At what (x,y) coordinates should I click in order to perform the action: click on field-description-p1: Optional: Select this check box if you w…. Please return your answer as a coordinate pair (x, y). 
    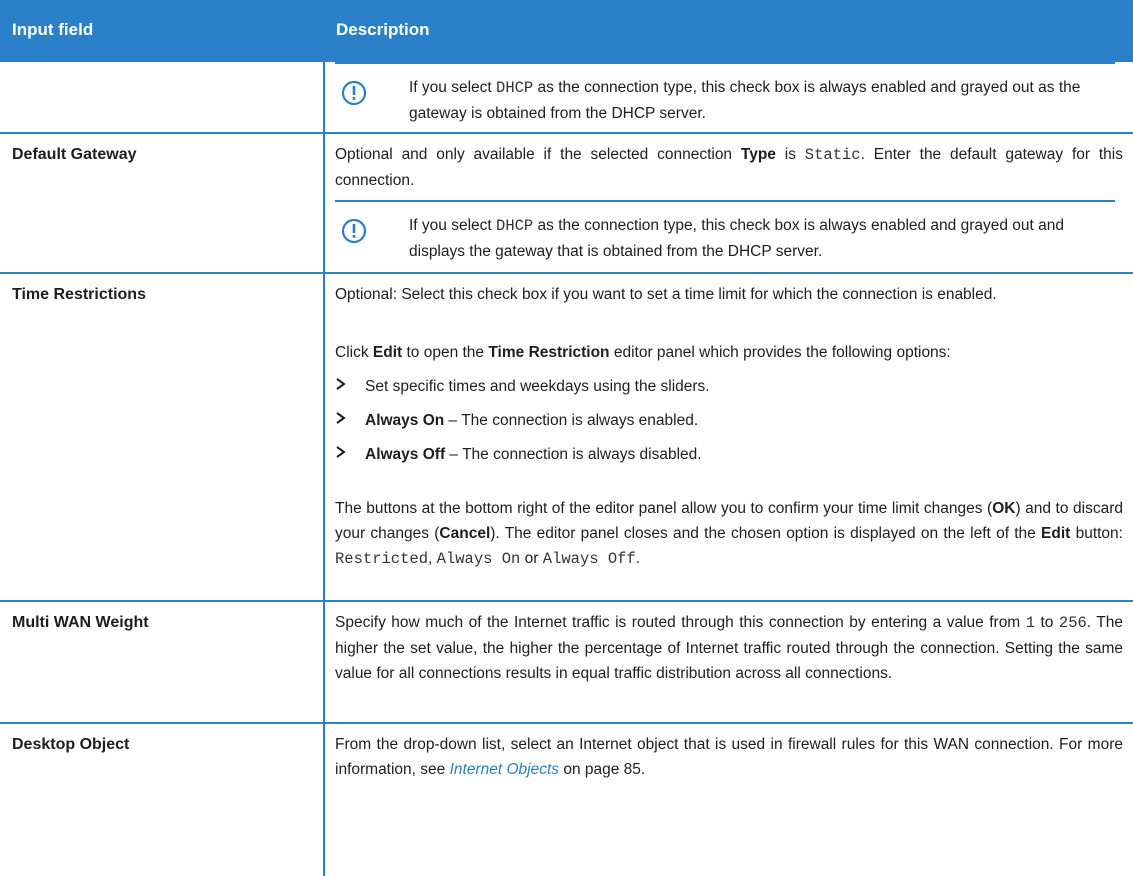
    Looking at the image, I should click on (666, 294).